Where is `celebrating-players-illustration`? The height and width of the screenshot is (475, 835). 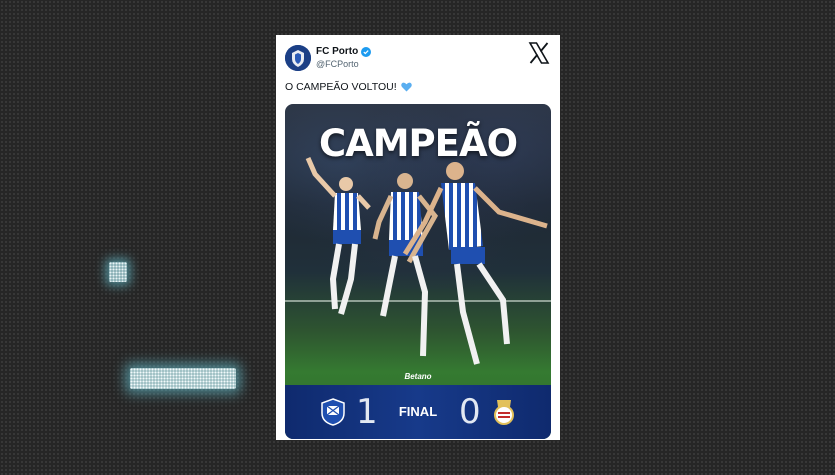 celebrating-players-illustration is located at coordinates (426, 260).